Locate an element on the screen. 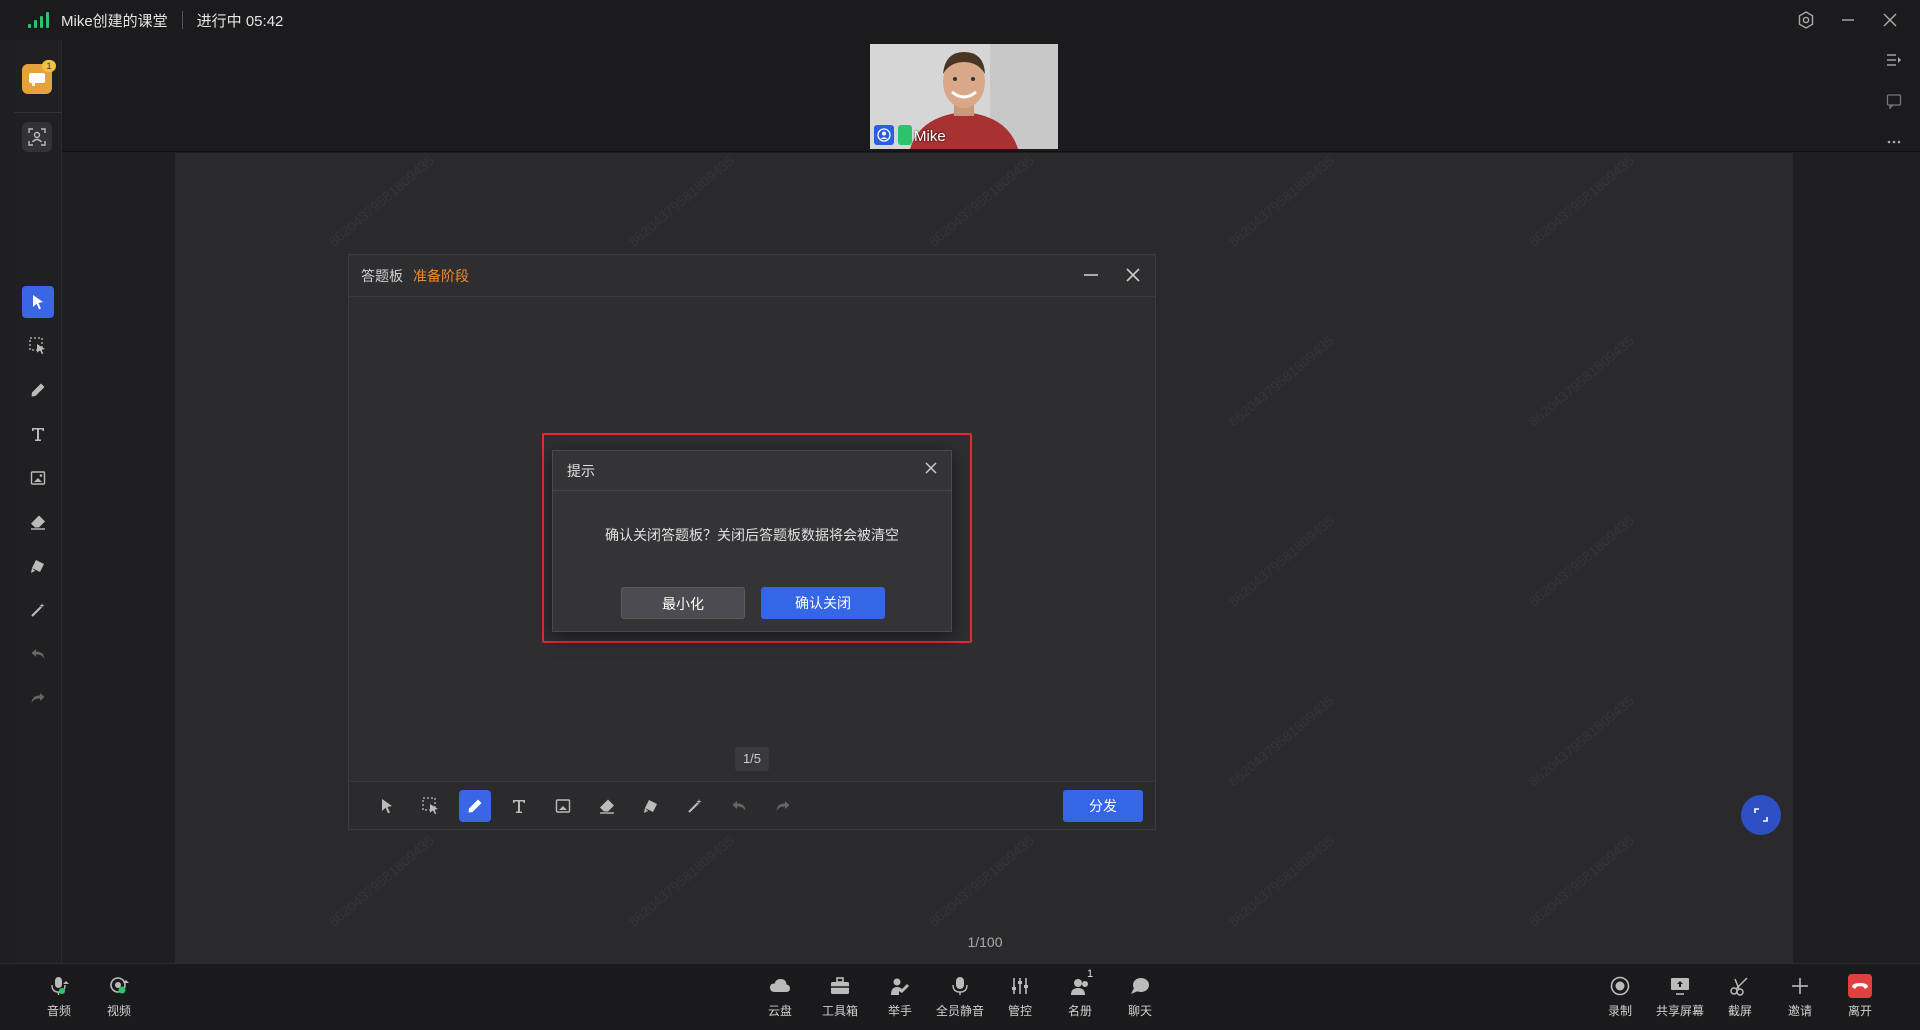 Image resolution: width=1920 pixels, height=1030 pixels. camera-view-button is located at coordinates (37, 137).